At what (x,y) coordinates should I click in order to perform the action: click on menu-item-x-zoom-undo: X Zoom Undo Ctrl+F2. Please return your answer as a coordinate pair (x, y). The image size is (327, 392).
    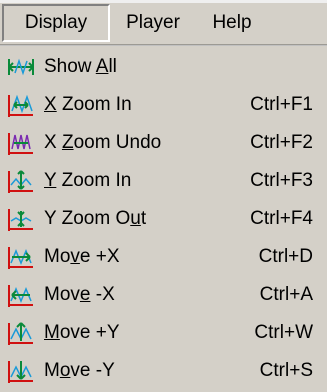
    Looking at the image, I should click on (163, 143).